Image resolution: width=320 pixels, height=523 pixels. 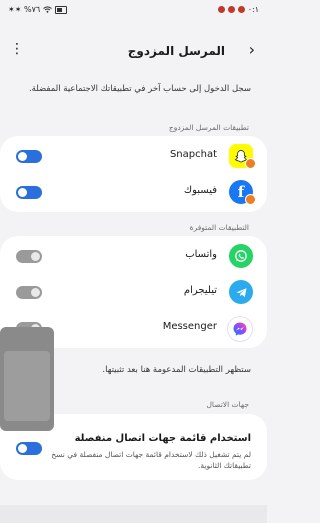 I want to click on battery-icon, so click(x=61, y=9).